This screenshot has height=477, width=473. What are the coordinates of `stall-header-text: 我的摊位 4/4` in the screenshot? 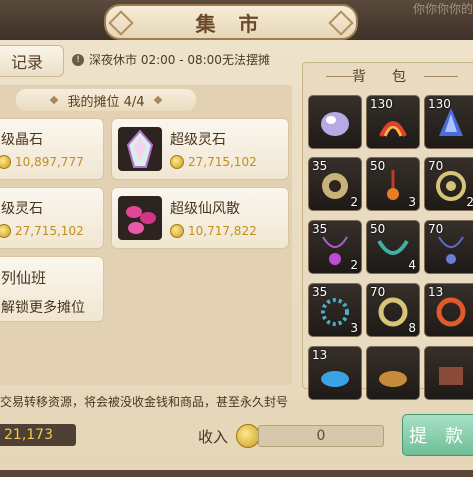 It's located at (106, 102).